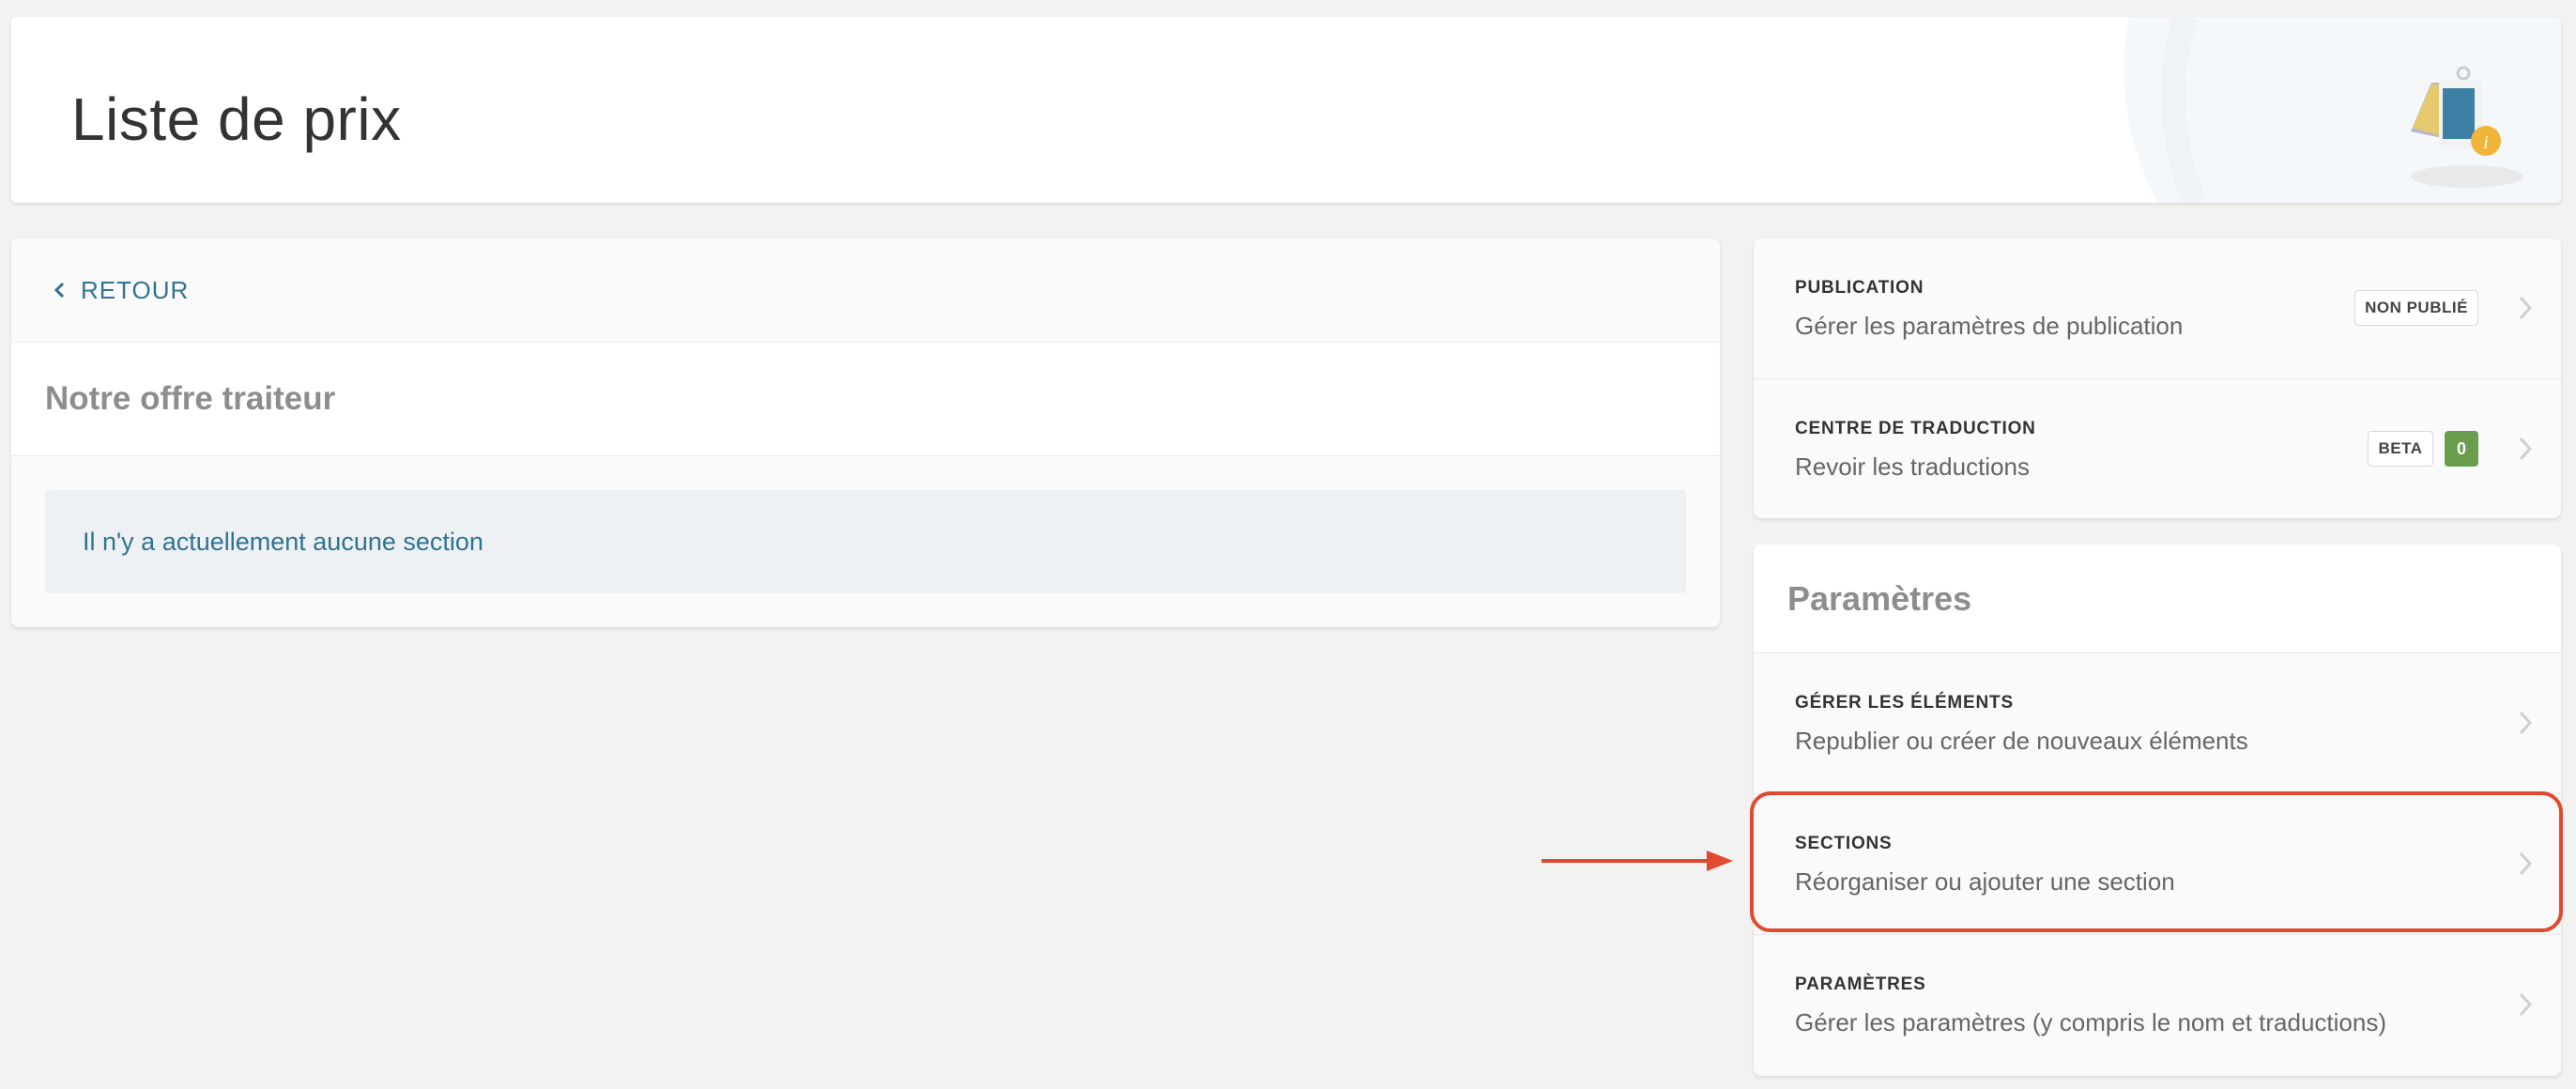  What do you see at coordinates (1860, 288) in the screenshot?
I see `publication-label: PUBLICATION` at bounding box center [1860, 288].